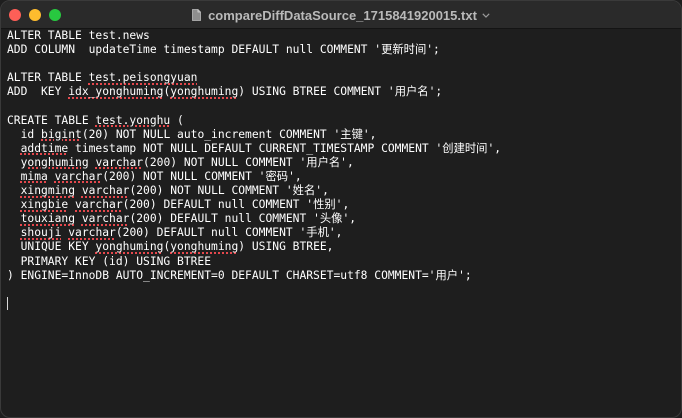 This screenshot has height=418, width=682. Describe the element at coordinates (24, 134) in the screenshot. I see `text-segment: id` at that location.